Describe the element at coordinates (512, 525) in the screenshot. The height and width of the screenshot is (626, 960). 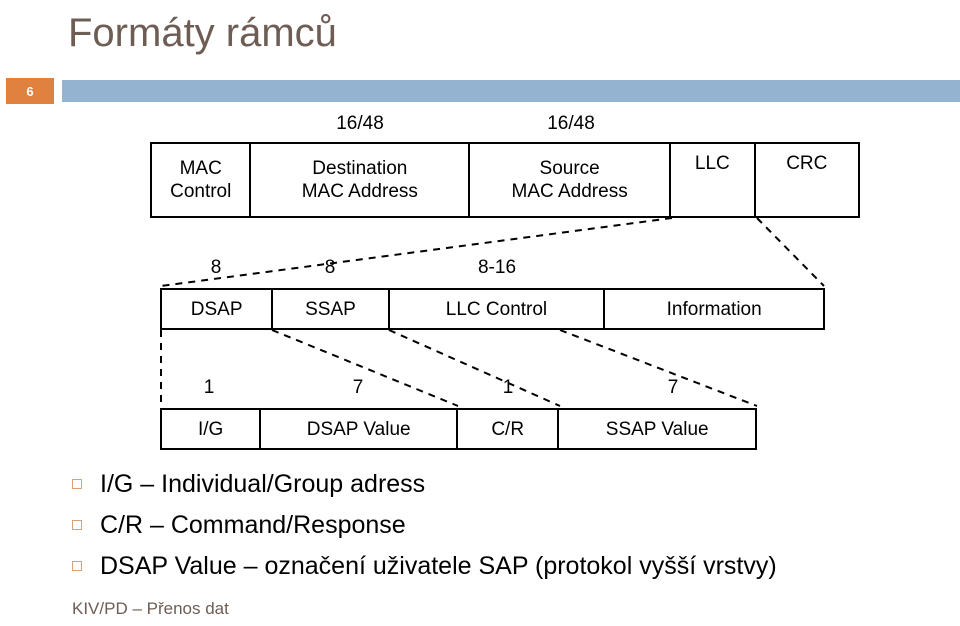
I see `list-item: C/R – Command/Response` at that location.